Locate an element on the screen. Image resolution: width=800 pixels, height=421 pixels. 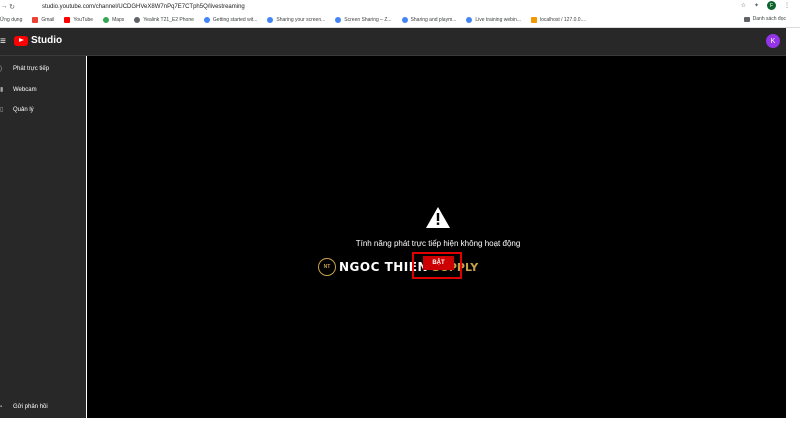
youtube-logo-icon is located at coordinates (21, 40).